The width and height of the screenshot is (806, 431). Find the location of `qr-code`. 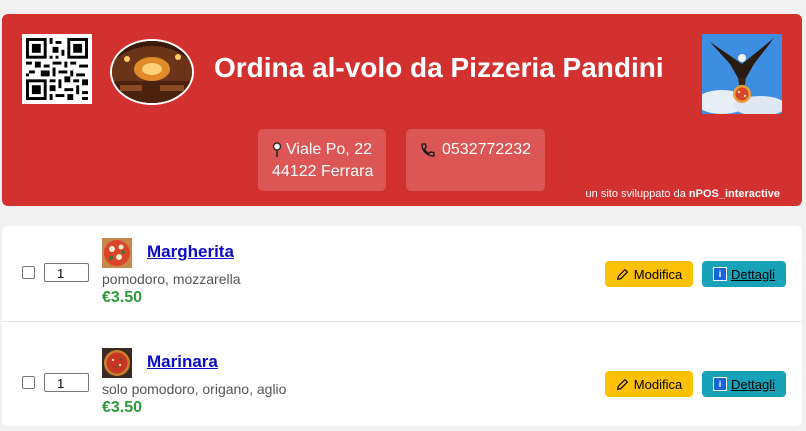

qr-code is located at coordinates (57, 69).